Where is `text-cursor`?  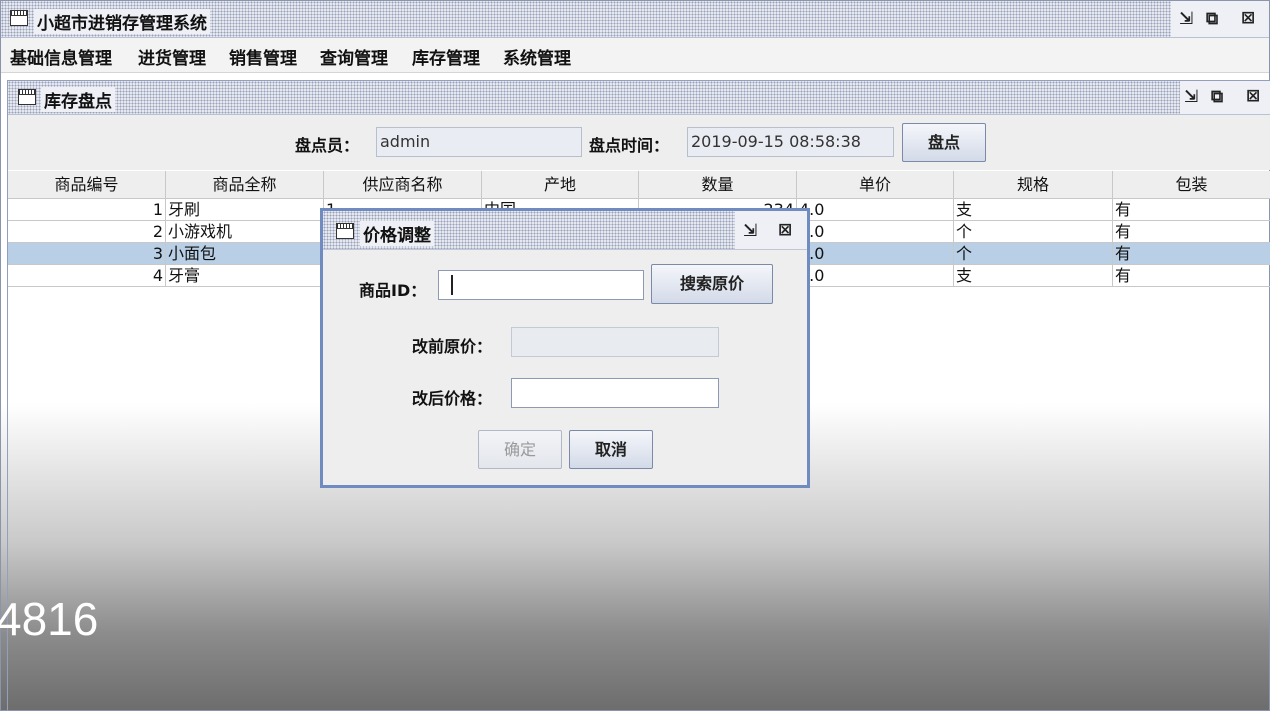
text-cursor is located at coordinates (452, 285).